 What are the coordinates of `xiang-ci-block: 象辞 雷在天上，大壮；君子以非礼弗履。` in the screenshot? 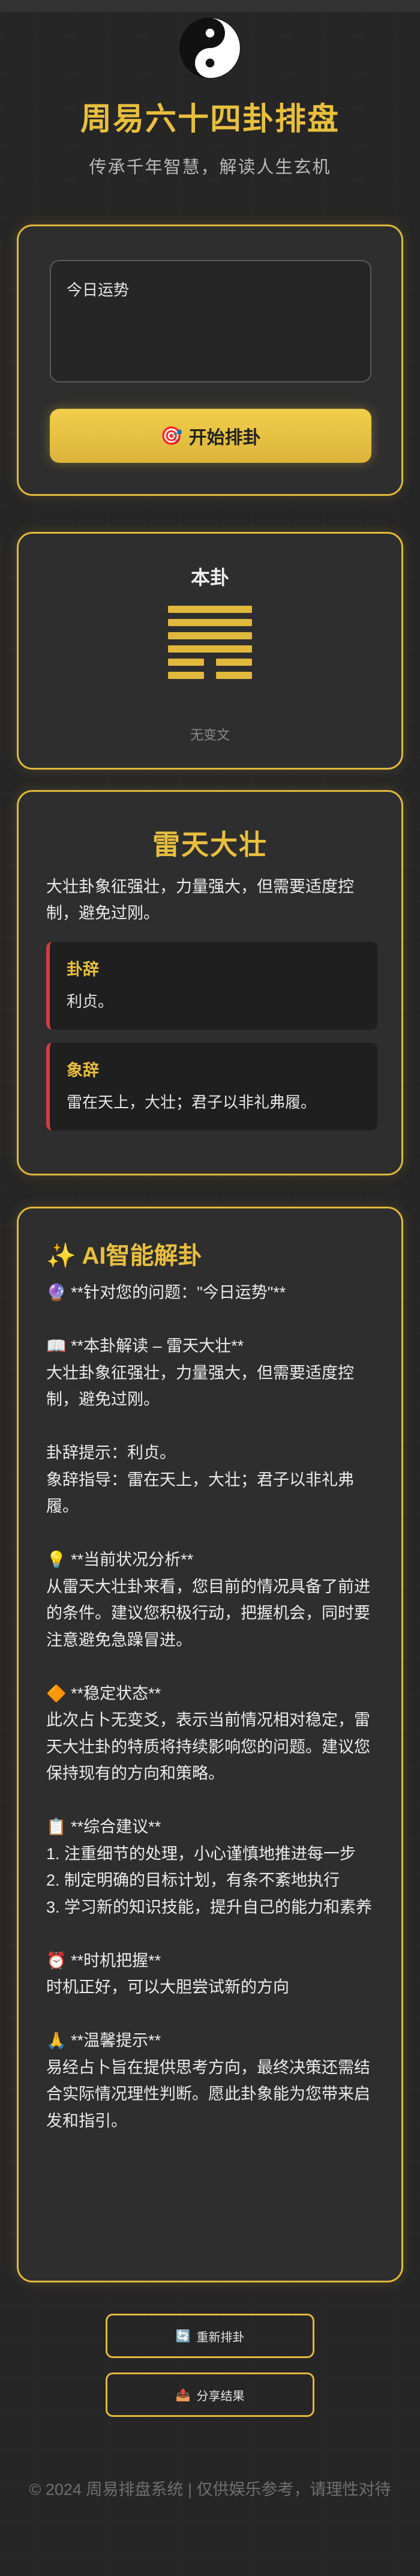 It's located at (211, 1086).